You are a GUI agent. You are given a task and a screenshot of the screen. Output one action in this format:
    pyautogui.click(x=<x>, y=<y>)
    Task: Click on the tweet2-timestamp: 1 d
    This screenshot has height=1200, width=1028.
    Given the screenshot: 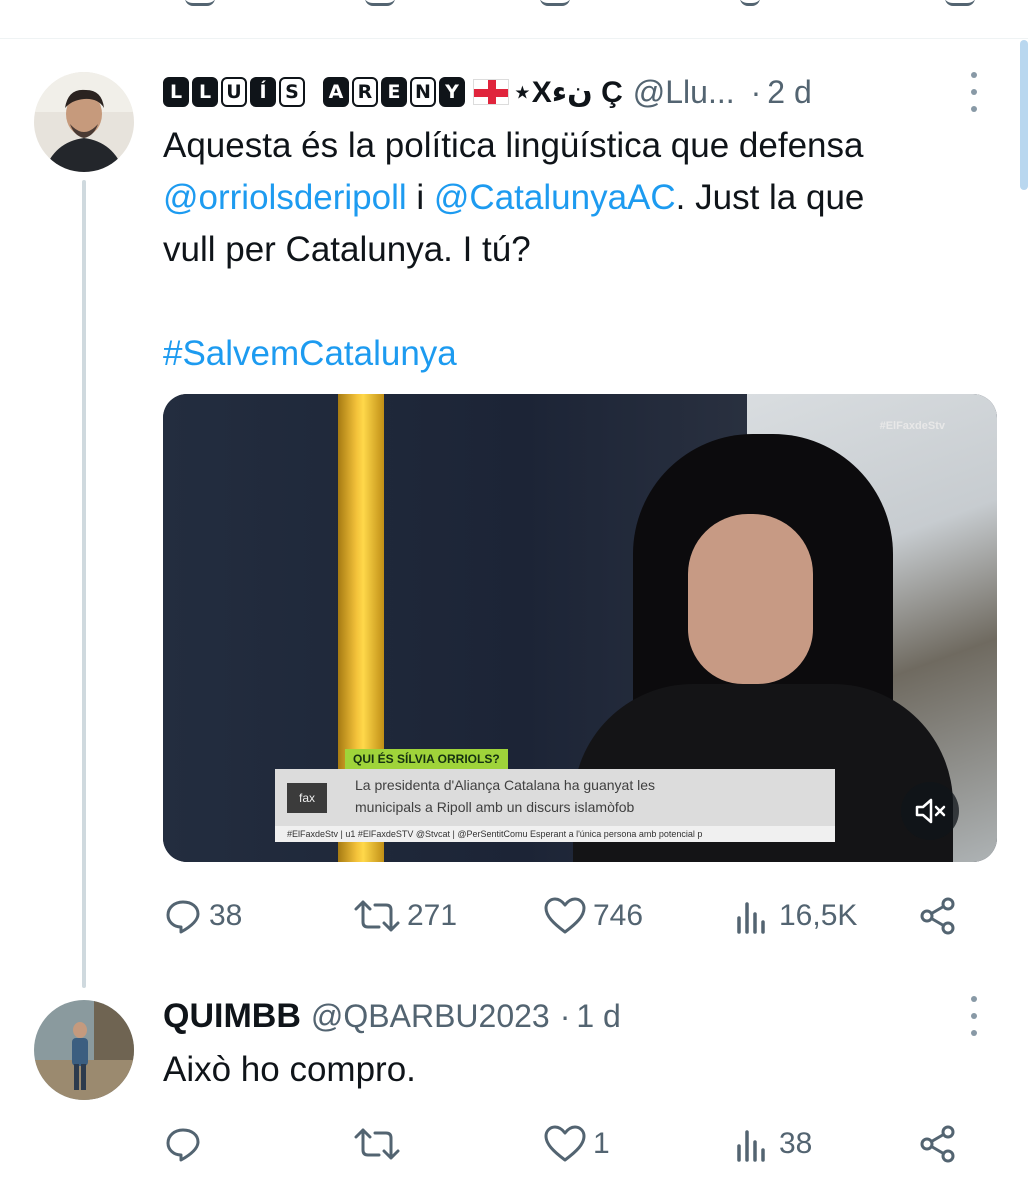 What is the action you would take?
    pyautogui.click(x=598, y=1016)
    